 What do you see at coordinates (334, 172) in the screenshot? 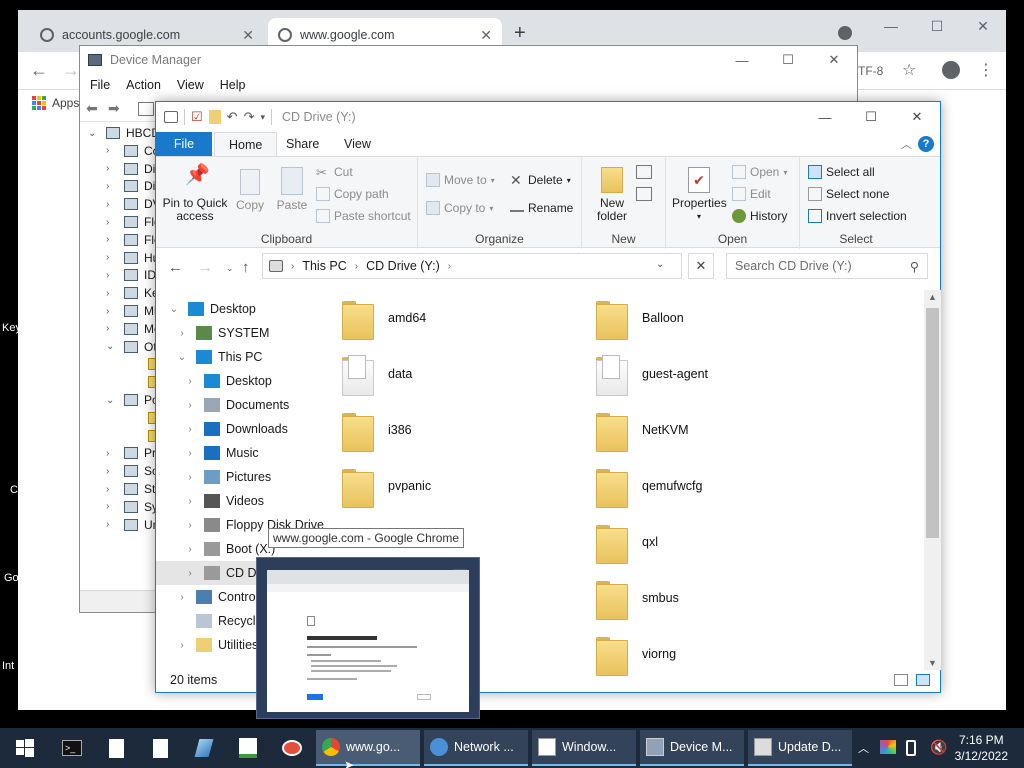
I see `cut-button: ✂ Cut` at bounding box center [334, 172].